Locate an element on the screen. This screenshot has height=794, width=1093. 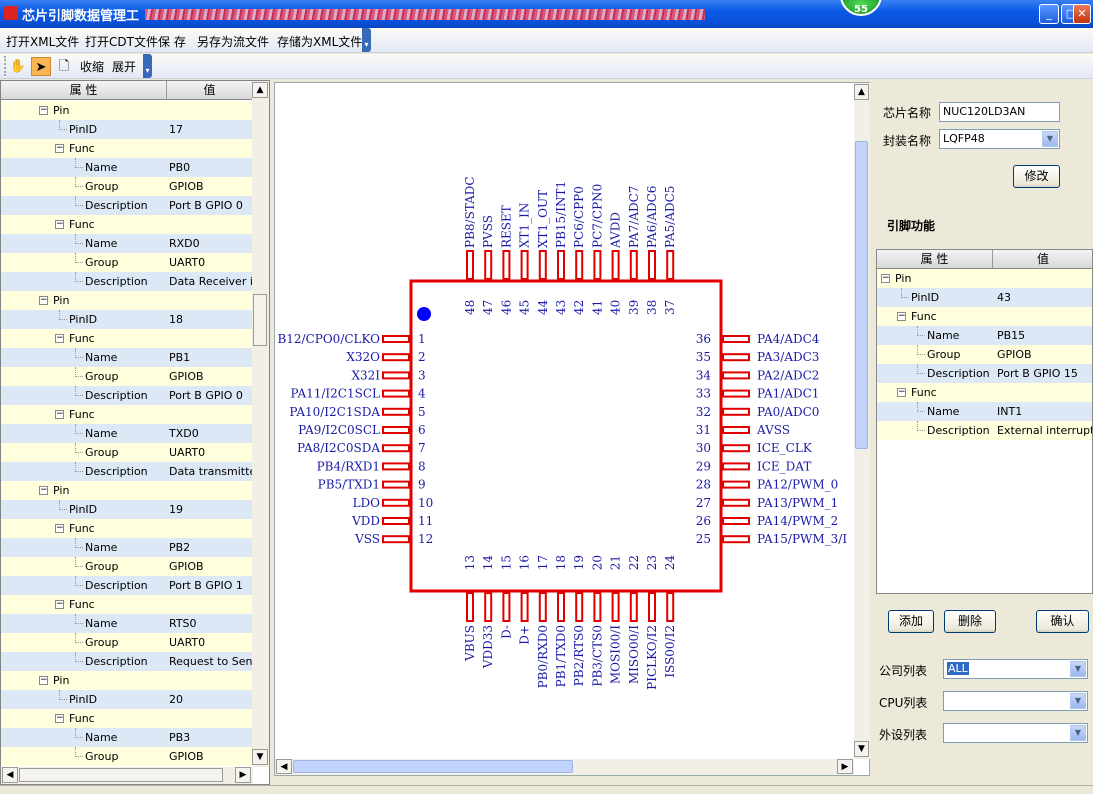
row-value: PB3 is located at coordinates (179, 737).